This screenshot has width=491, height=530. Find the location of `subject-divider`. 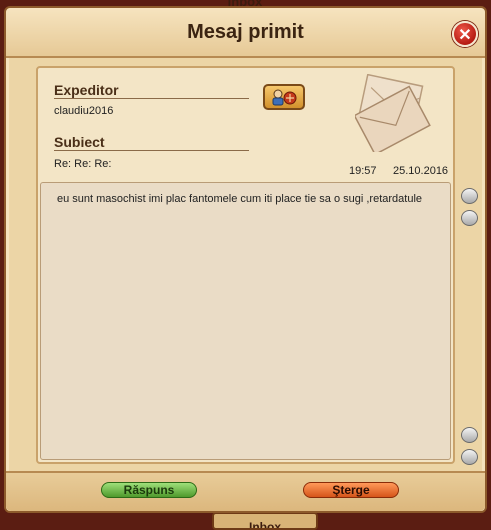

subject-divider is located at coordinates (151, 150).